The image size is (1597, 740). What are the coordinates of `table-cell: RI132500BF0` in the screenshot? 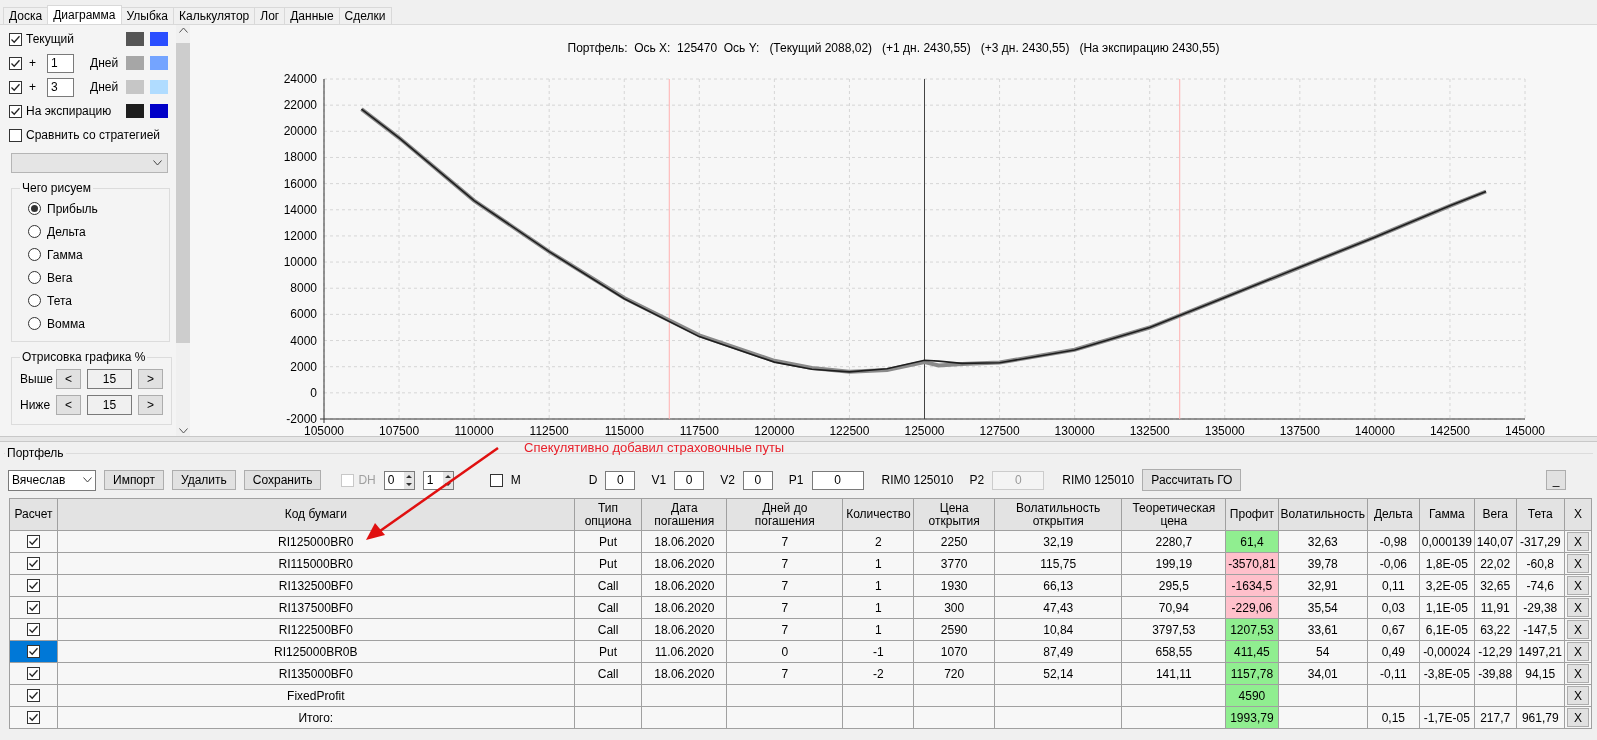 It's located at (316, 585).